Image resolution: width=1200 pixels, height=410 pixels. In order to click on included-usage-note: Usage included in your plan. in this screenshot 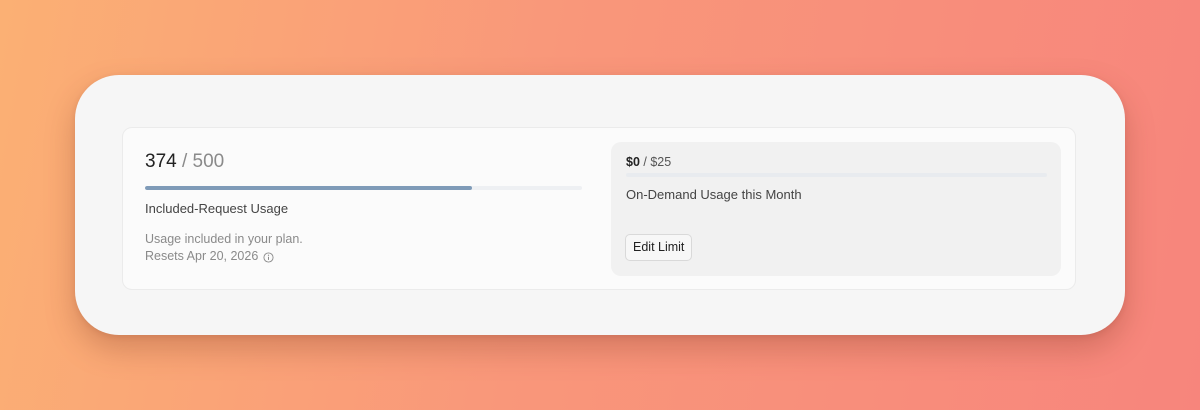, I will do `click(224, 239)`.